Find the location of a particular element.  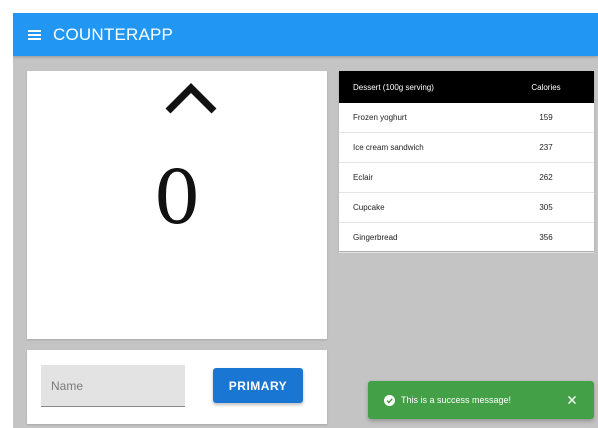

snackbar-message: This is a success message! is located at coordinates (456, 400).